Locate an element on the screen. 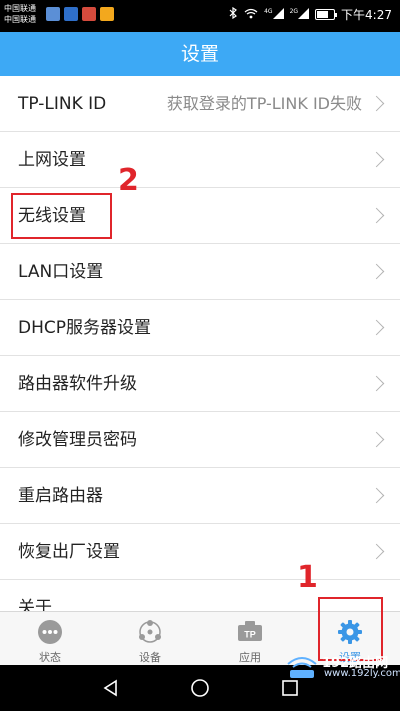  settings-item-factory-reset: 恢复出厂设置 is located at coordinates (200, 552).